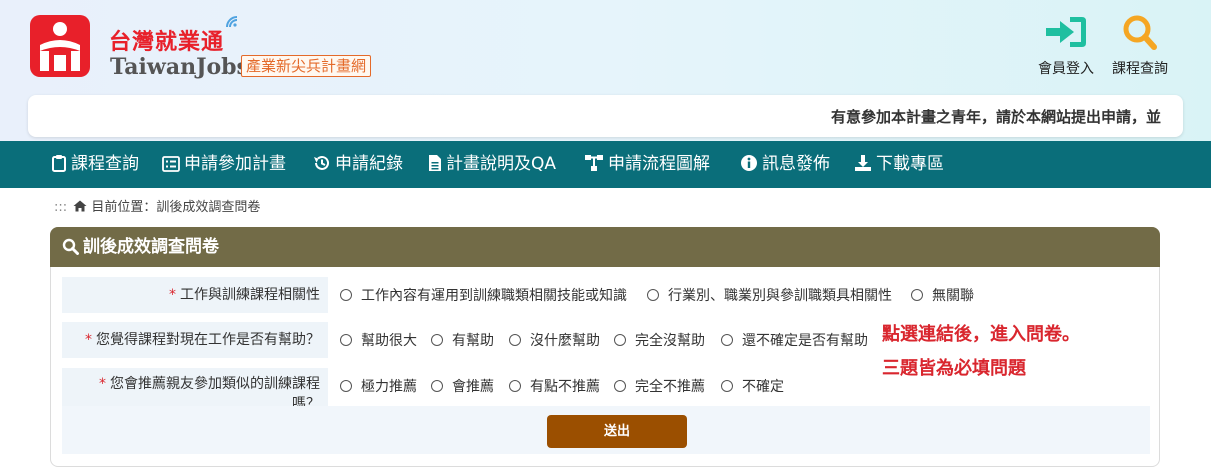 This screenshot has height=473, width=1211. I want to click on option-label: 工作內容有運用到訓練職類相關技能或知識, so click(494, 296).